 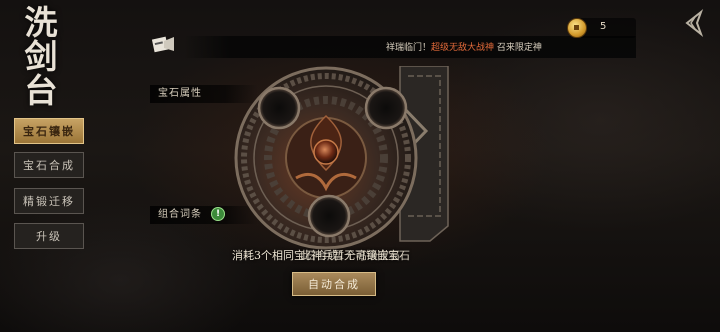 I want to click on synthesis-hint: 消耗3个相同宝石合成1个高级宝石 此神兵暂无可镶嵌宝石, so click(x=321, y=255).